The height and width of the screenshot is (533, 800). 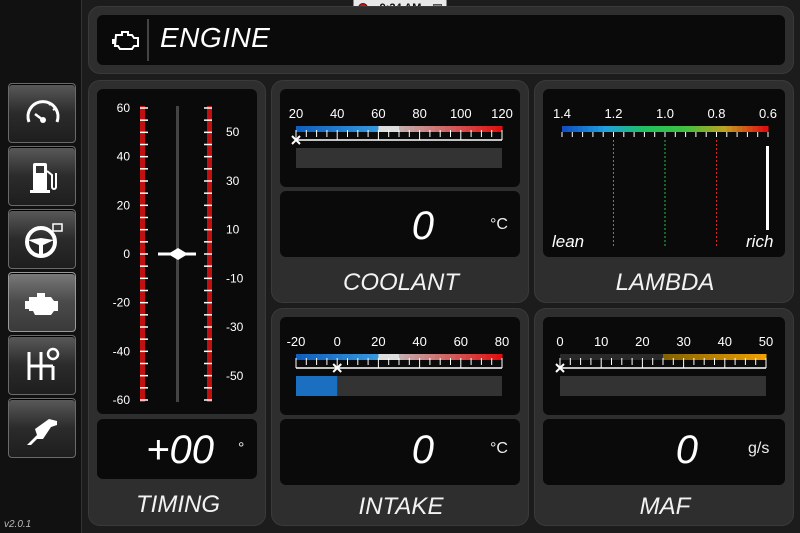 I want to click on sidebar: v2.0.1, so click(x=41, y=266).